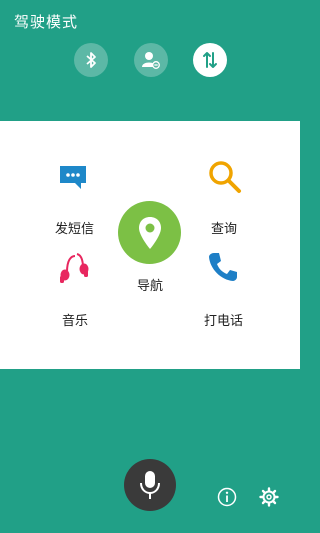  What do you see at coordinates (46, 22) in the screenshot?
I see `page-title: 驾驶模式` at bounding box center [46, 22].